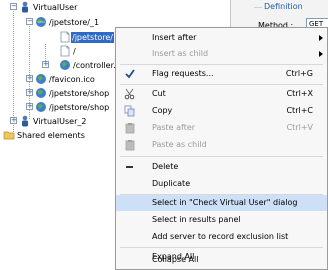 This screenshot has width=328, height=270. I want to click on menu-item-copy: Copy Ctrl+C, so click(221, 111).